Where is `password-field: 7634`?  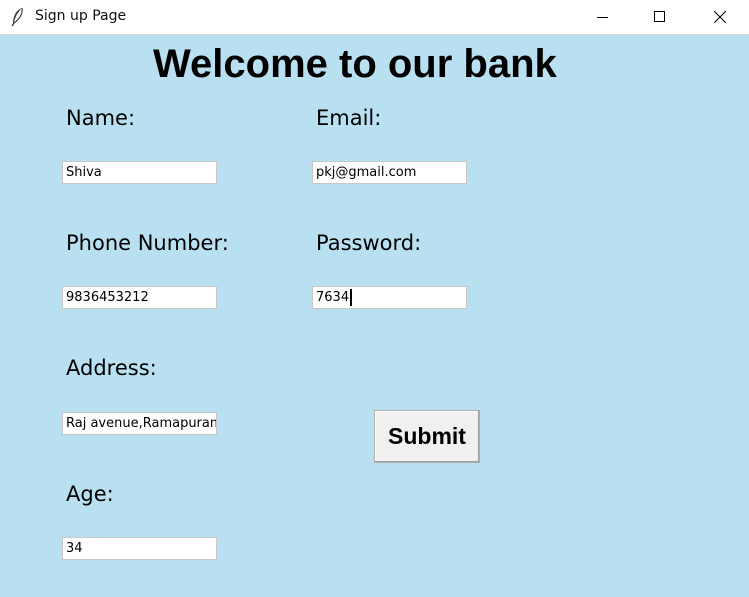
password-field: 7634 is located at coordinates (389, 297).